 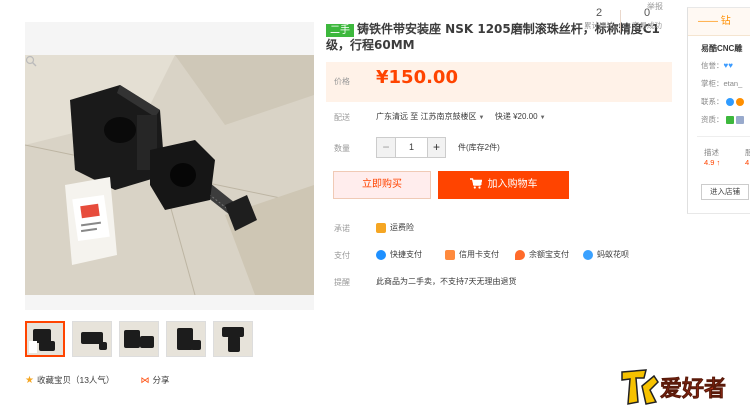 What do you see at coordinates (475, 183) in the screenshot?
I see `cart-icon` at bounding box center [475, 183].